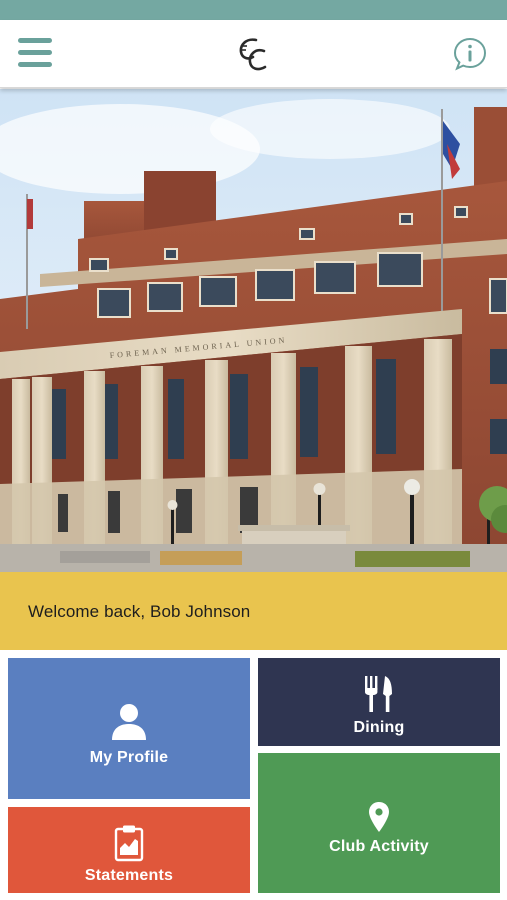 The width and height of the screenshot is (507, 900). Describe the element at coordinates (379, 727) in the screenshot. I see `dining-label: Dining` at that location.